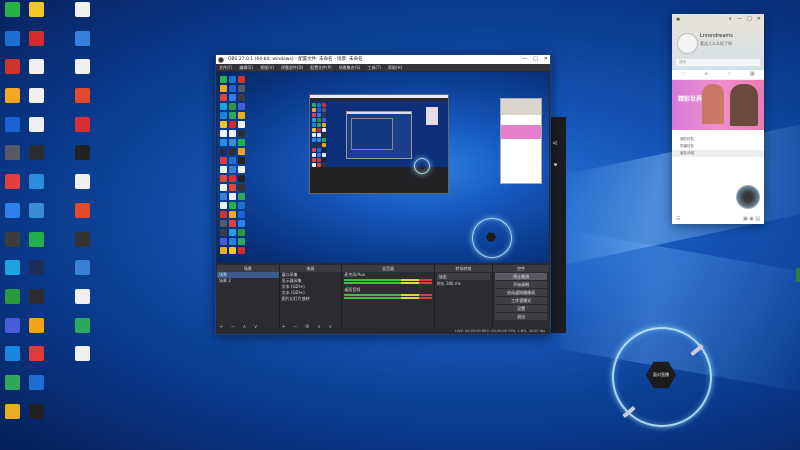  What do you see at coordinates (718, 146) in the screenshot?
I see `list-item: 同事好友` at bounding box center [718, 146].